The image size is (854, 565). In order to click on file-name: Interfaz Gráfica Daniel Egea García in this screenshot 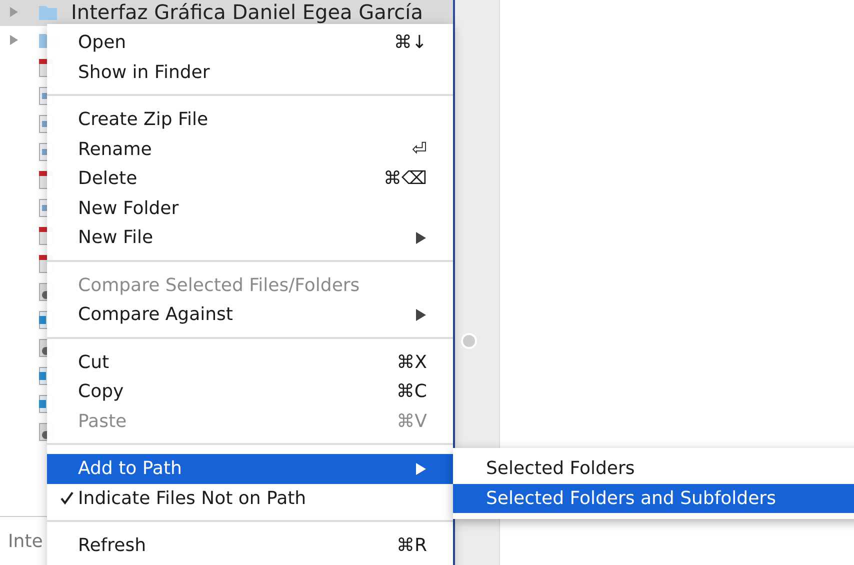, I will do `click(247, 12)`.